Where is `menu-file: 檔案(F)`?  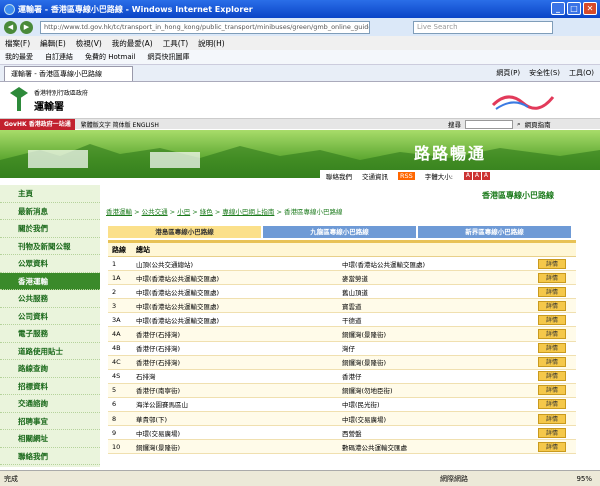 menu-file: 檔案(F) is located at coordinates (17, 43).